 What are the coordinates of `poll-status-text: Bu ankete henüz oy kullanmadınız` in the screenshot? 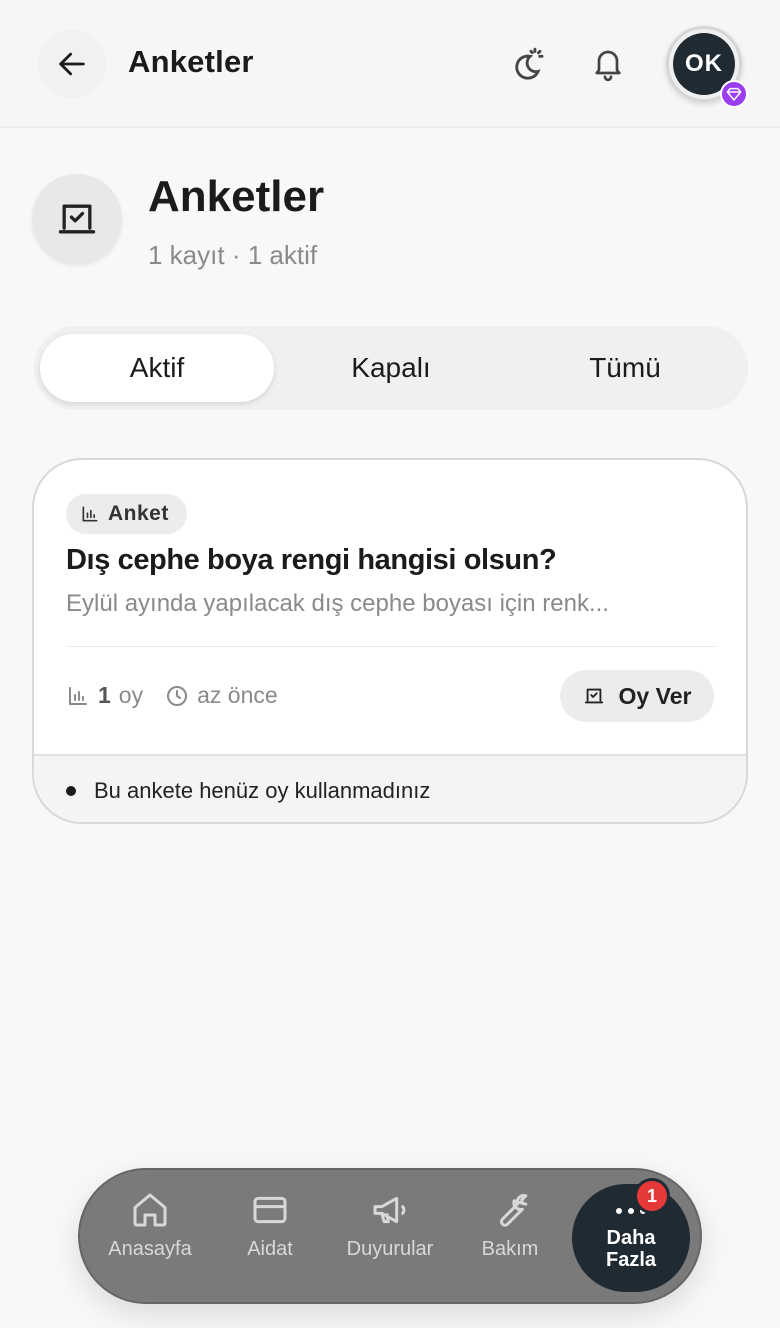 It's located at (262, 790).